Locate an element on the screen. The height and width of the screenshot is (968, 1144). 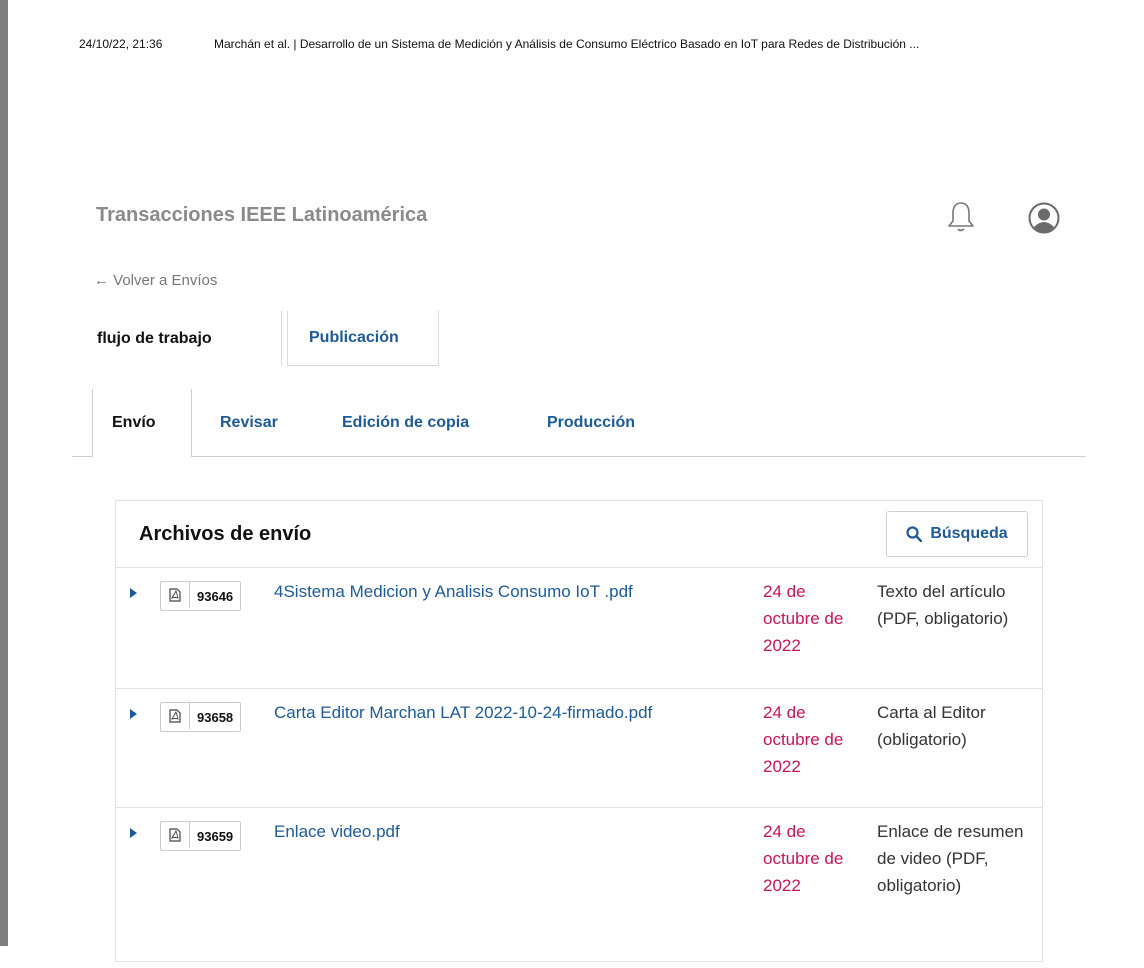
journal-title: Transacciones IEEE Latinoamérica is located at coordinates (261, 215).